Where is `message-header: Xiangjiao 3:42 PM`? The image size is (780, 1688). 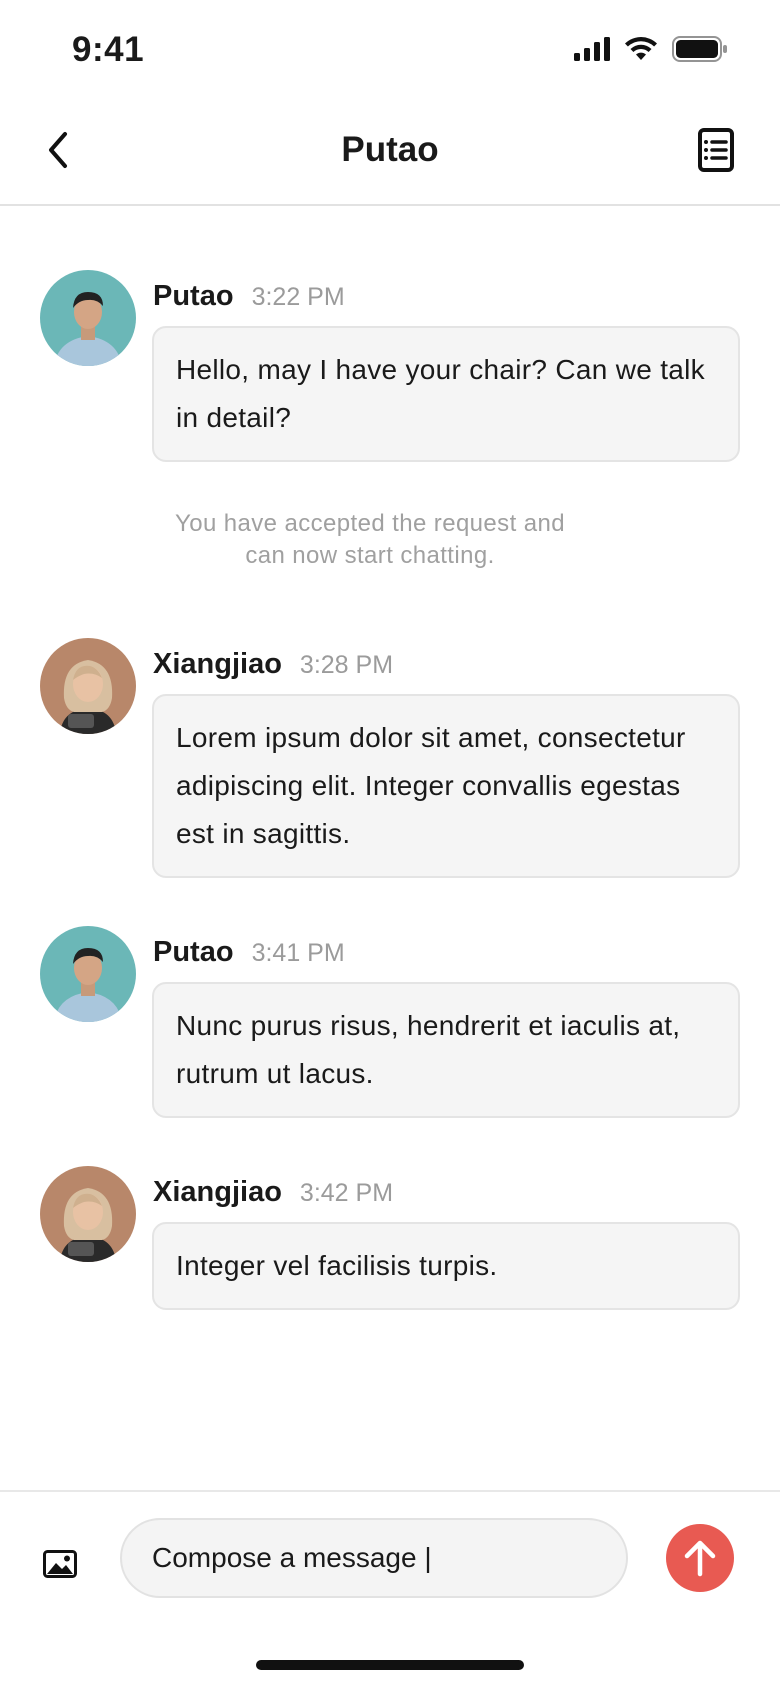
message-header: Xiangjiao 3:42 PM is located at coordinates (273, 1192).